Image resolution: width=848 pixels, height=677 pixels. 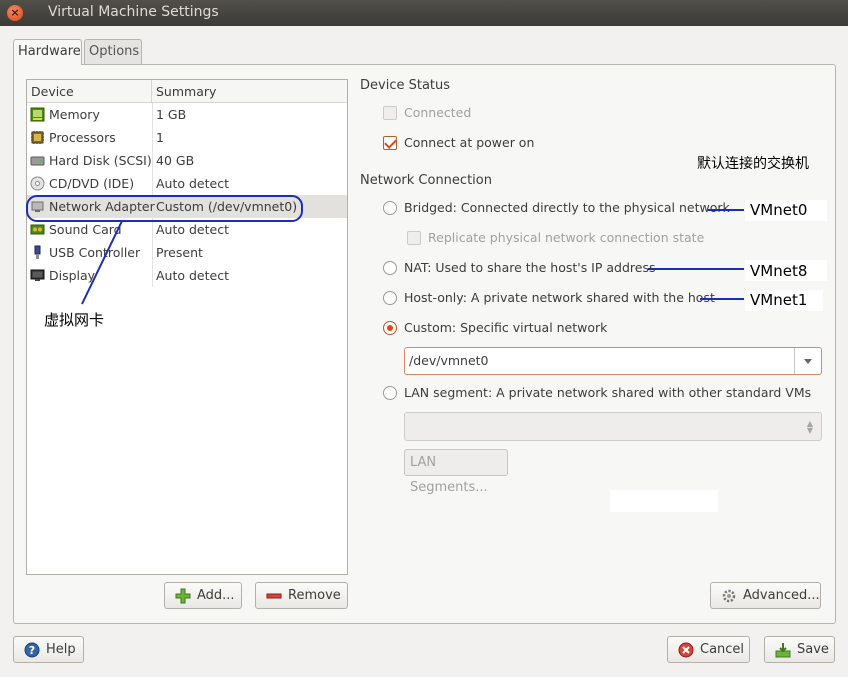 I want to click on nat-label: NAT: Used to share the host's IP address, so click(x=530, y=267).